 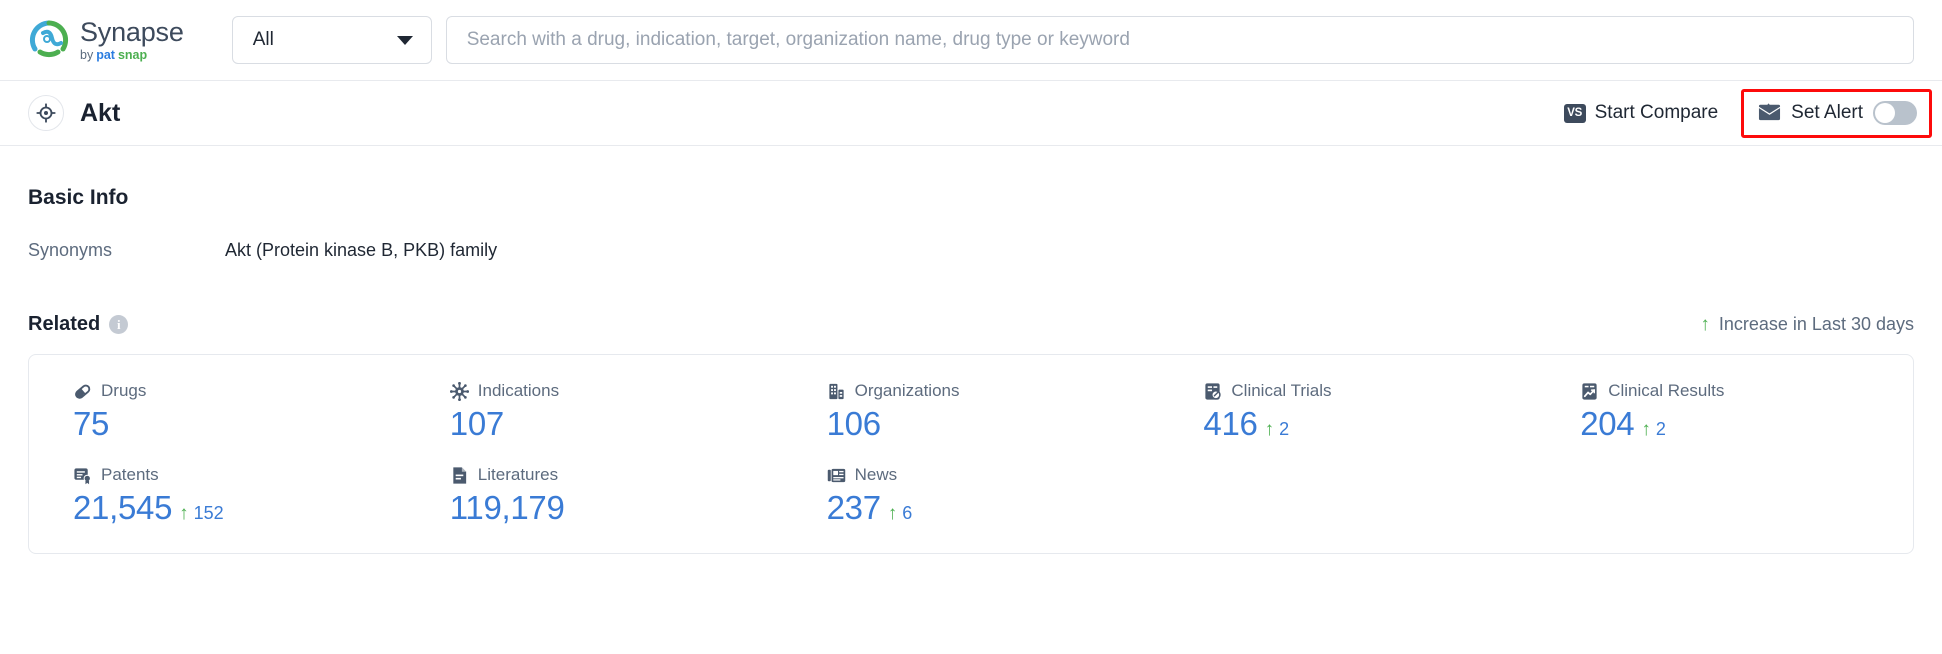 I want to click on stat-value-row: 75, so click(x=239, y=424).